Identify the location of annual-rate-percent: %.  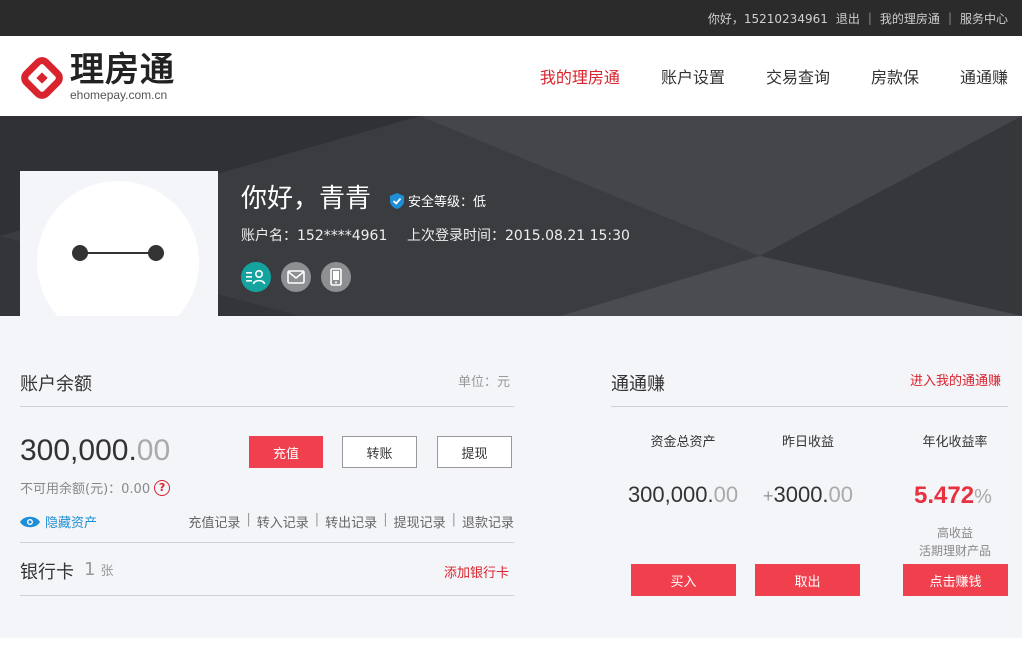
(983, 497).